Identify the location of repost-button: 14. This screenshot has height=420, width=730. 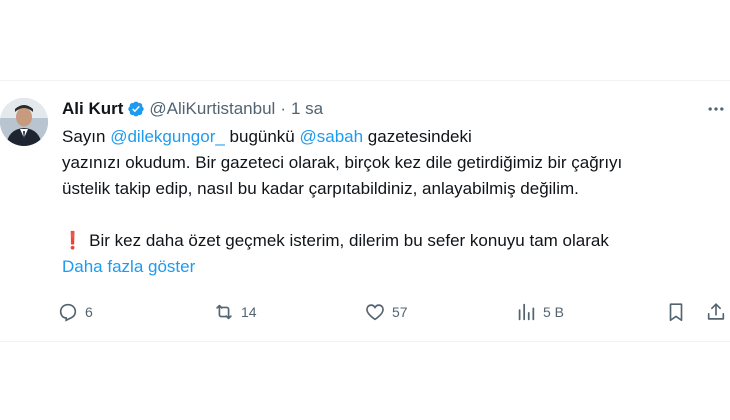
(235, 312).